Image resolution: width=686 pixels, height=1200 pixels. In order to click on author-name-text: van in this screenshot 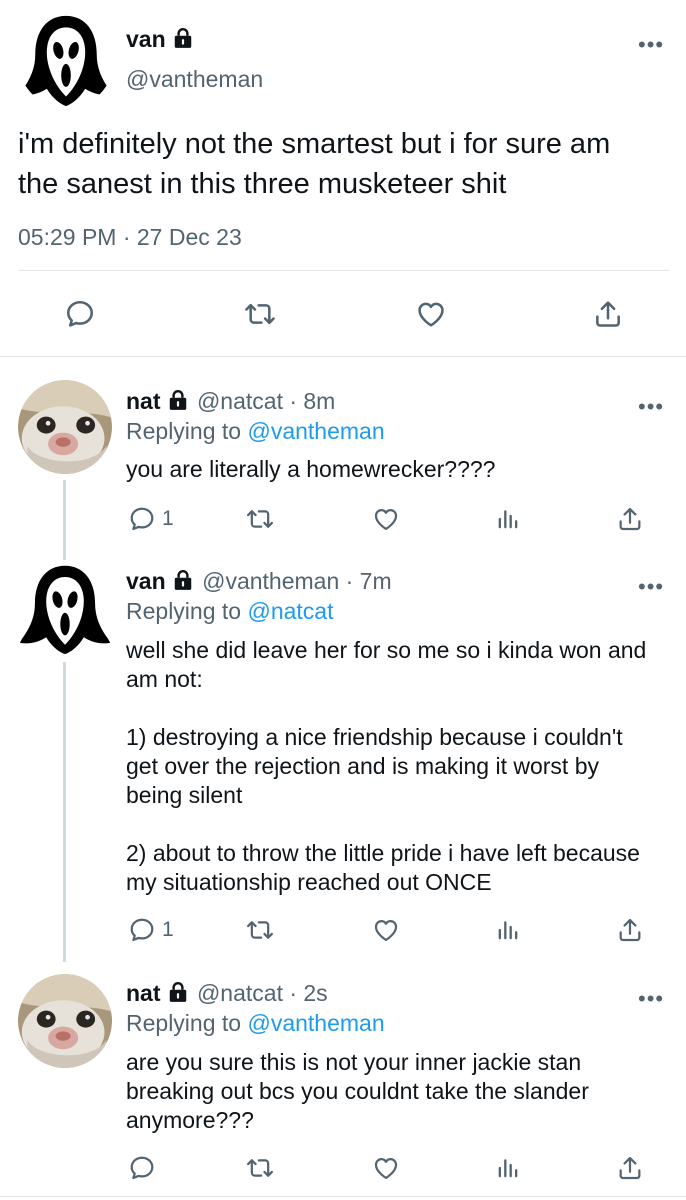, I will do `click(146, 39)`.